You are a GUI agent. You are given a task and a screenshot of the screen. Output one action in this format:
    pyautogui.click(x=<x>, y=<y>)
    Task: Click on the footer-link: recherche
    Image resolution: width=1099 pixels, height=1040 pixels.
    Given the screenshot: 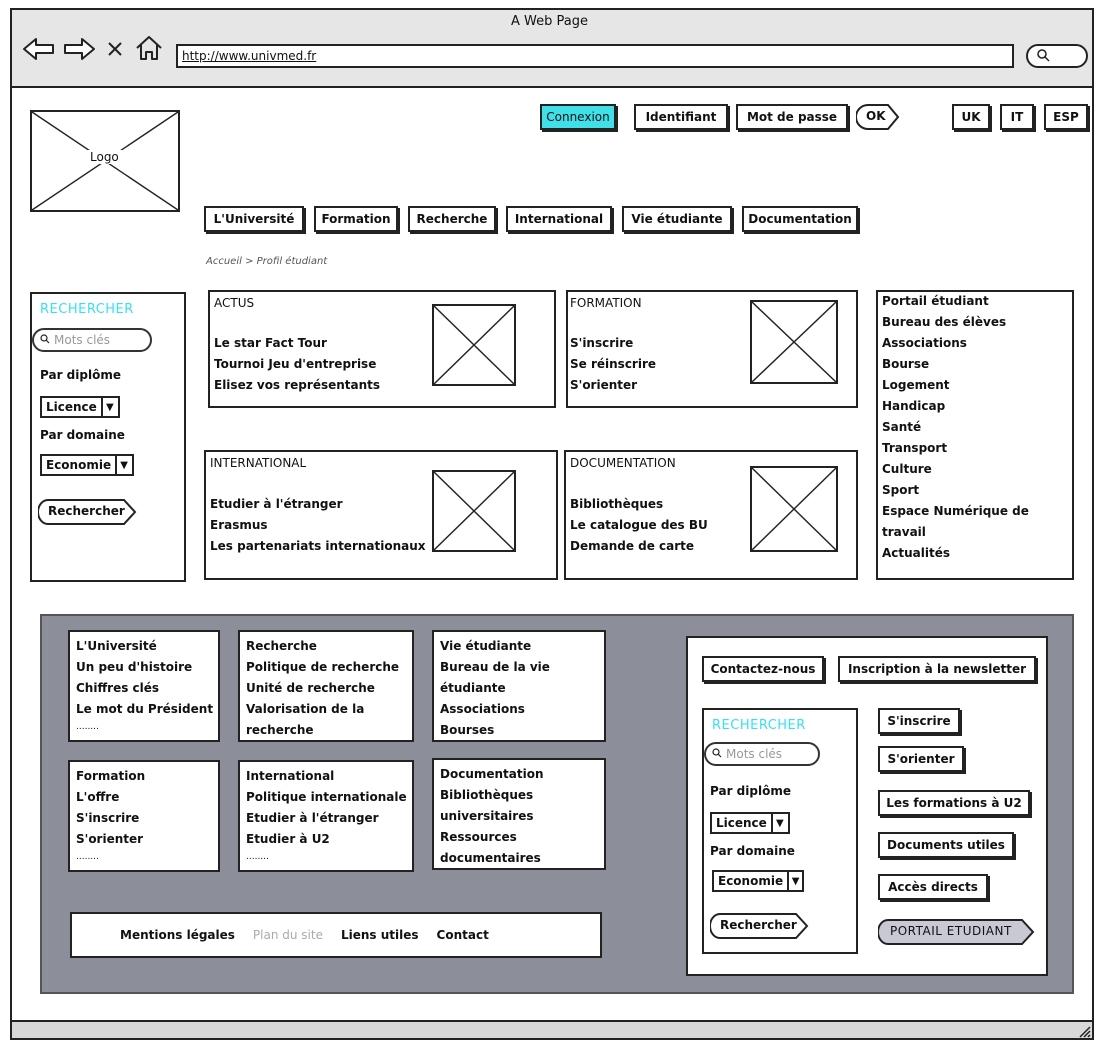 What is the action you would take?
    pyautogui.click(x=326, y=730)
    